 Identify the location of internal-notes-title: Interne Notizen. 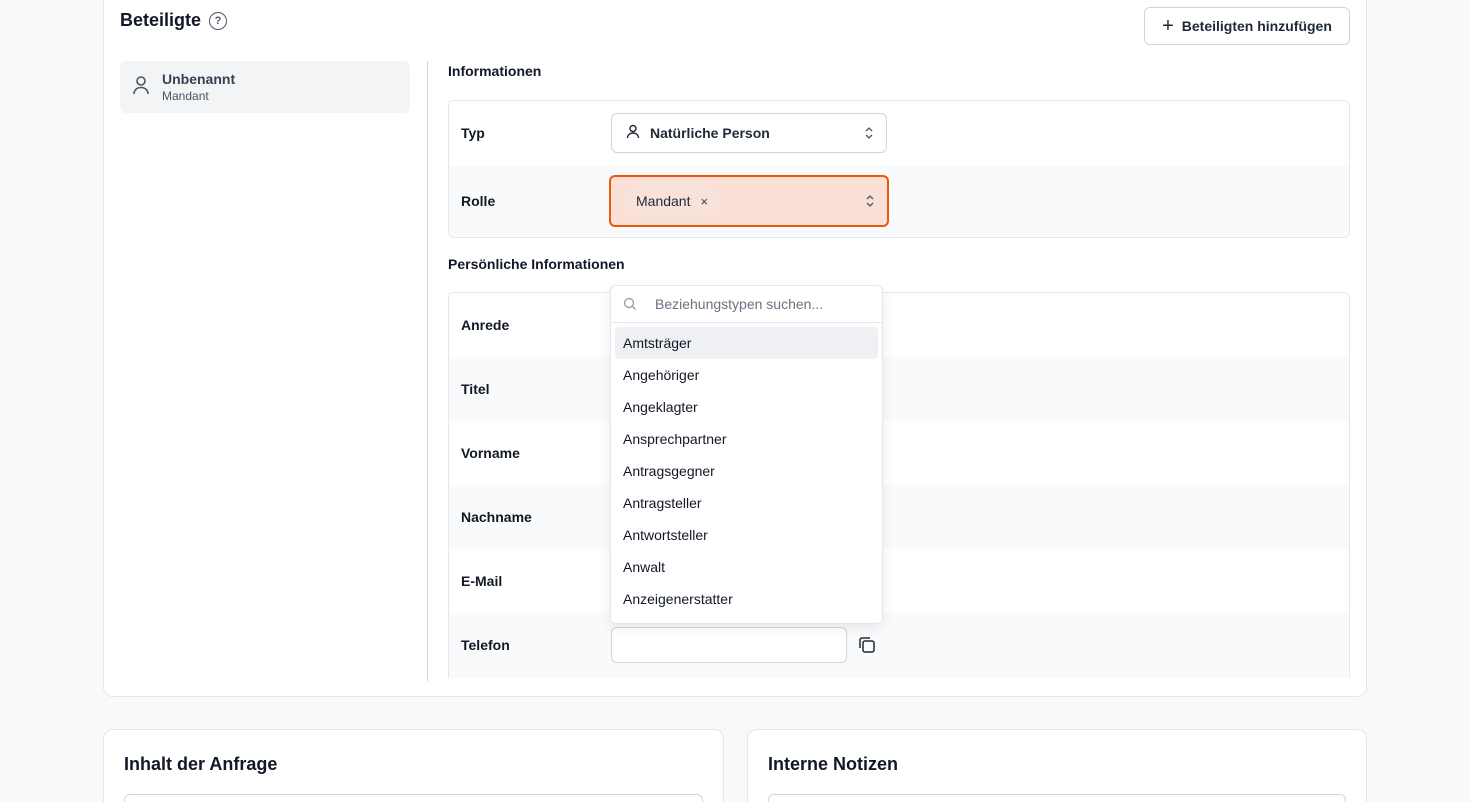
(833, 764).